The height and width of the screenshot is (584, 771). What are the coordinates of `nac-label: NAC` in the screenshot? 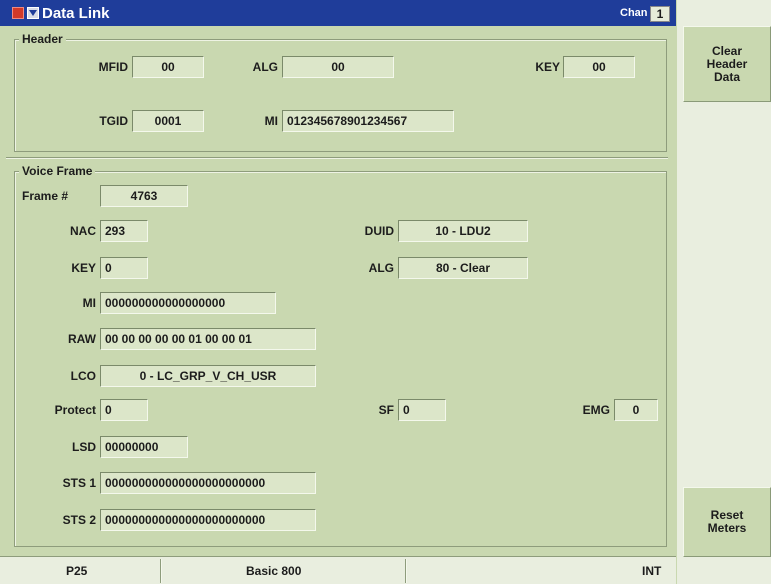 It's located at (83, 231).